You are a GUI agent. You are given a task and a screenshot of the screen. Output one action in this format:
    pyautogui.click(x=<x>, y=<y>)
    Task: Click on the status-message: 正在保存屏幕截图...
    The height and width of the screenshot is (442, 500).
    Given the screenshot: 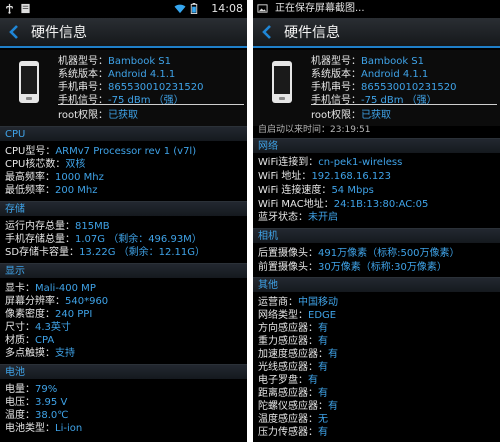 What is the action you would take?
    pyautogui.click(x=320, y=8)
    